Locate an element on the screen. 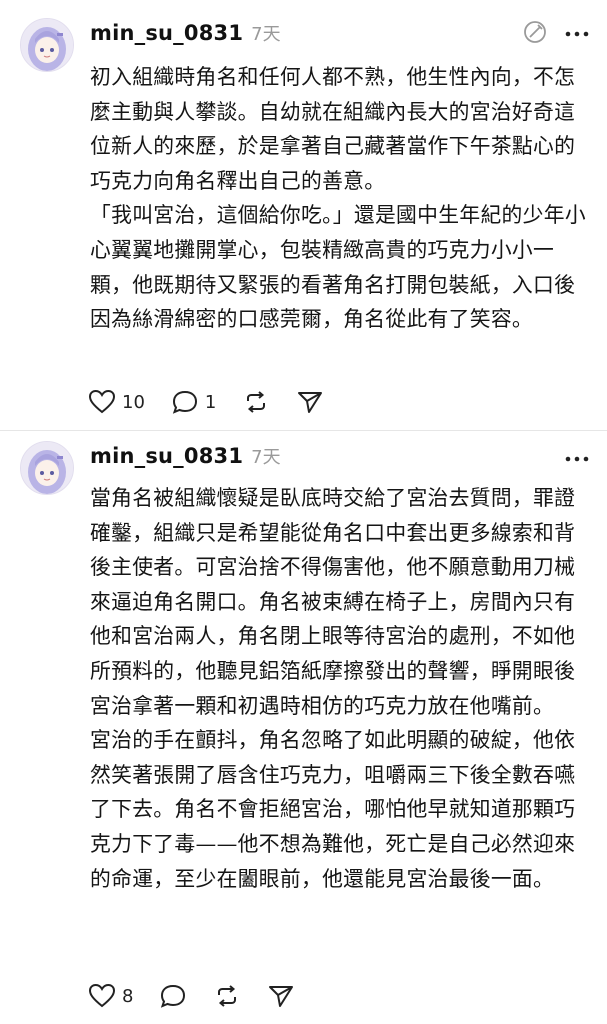 This screenshot has height=1024, width=607. like-count: 8 is located at coordinates (128, 996).